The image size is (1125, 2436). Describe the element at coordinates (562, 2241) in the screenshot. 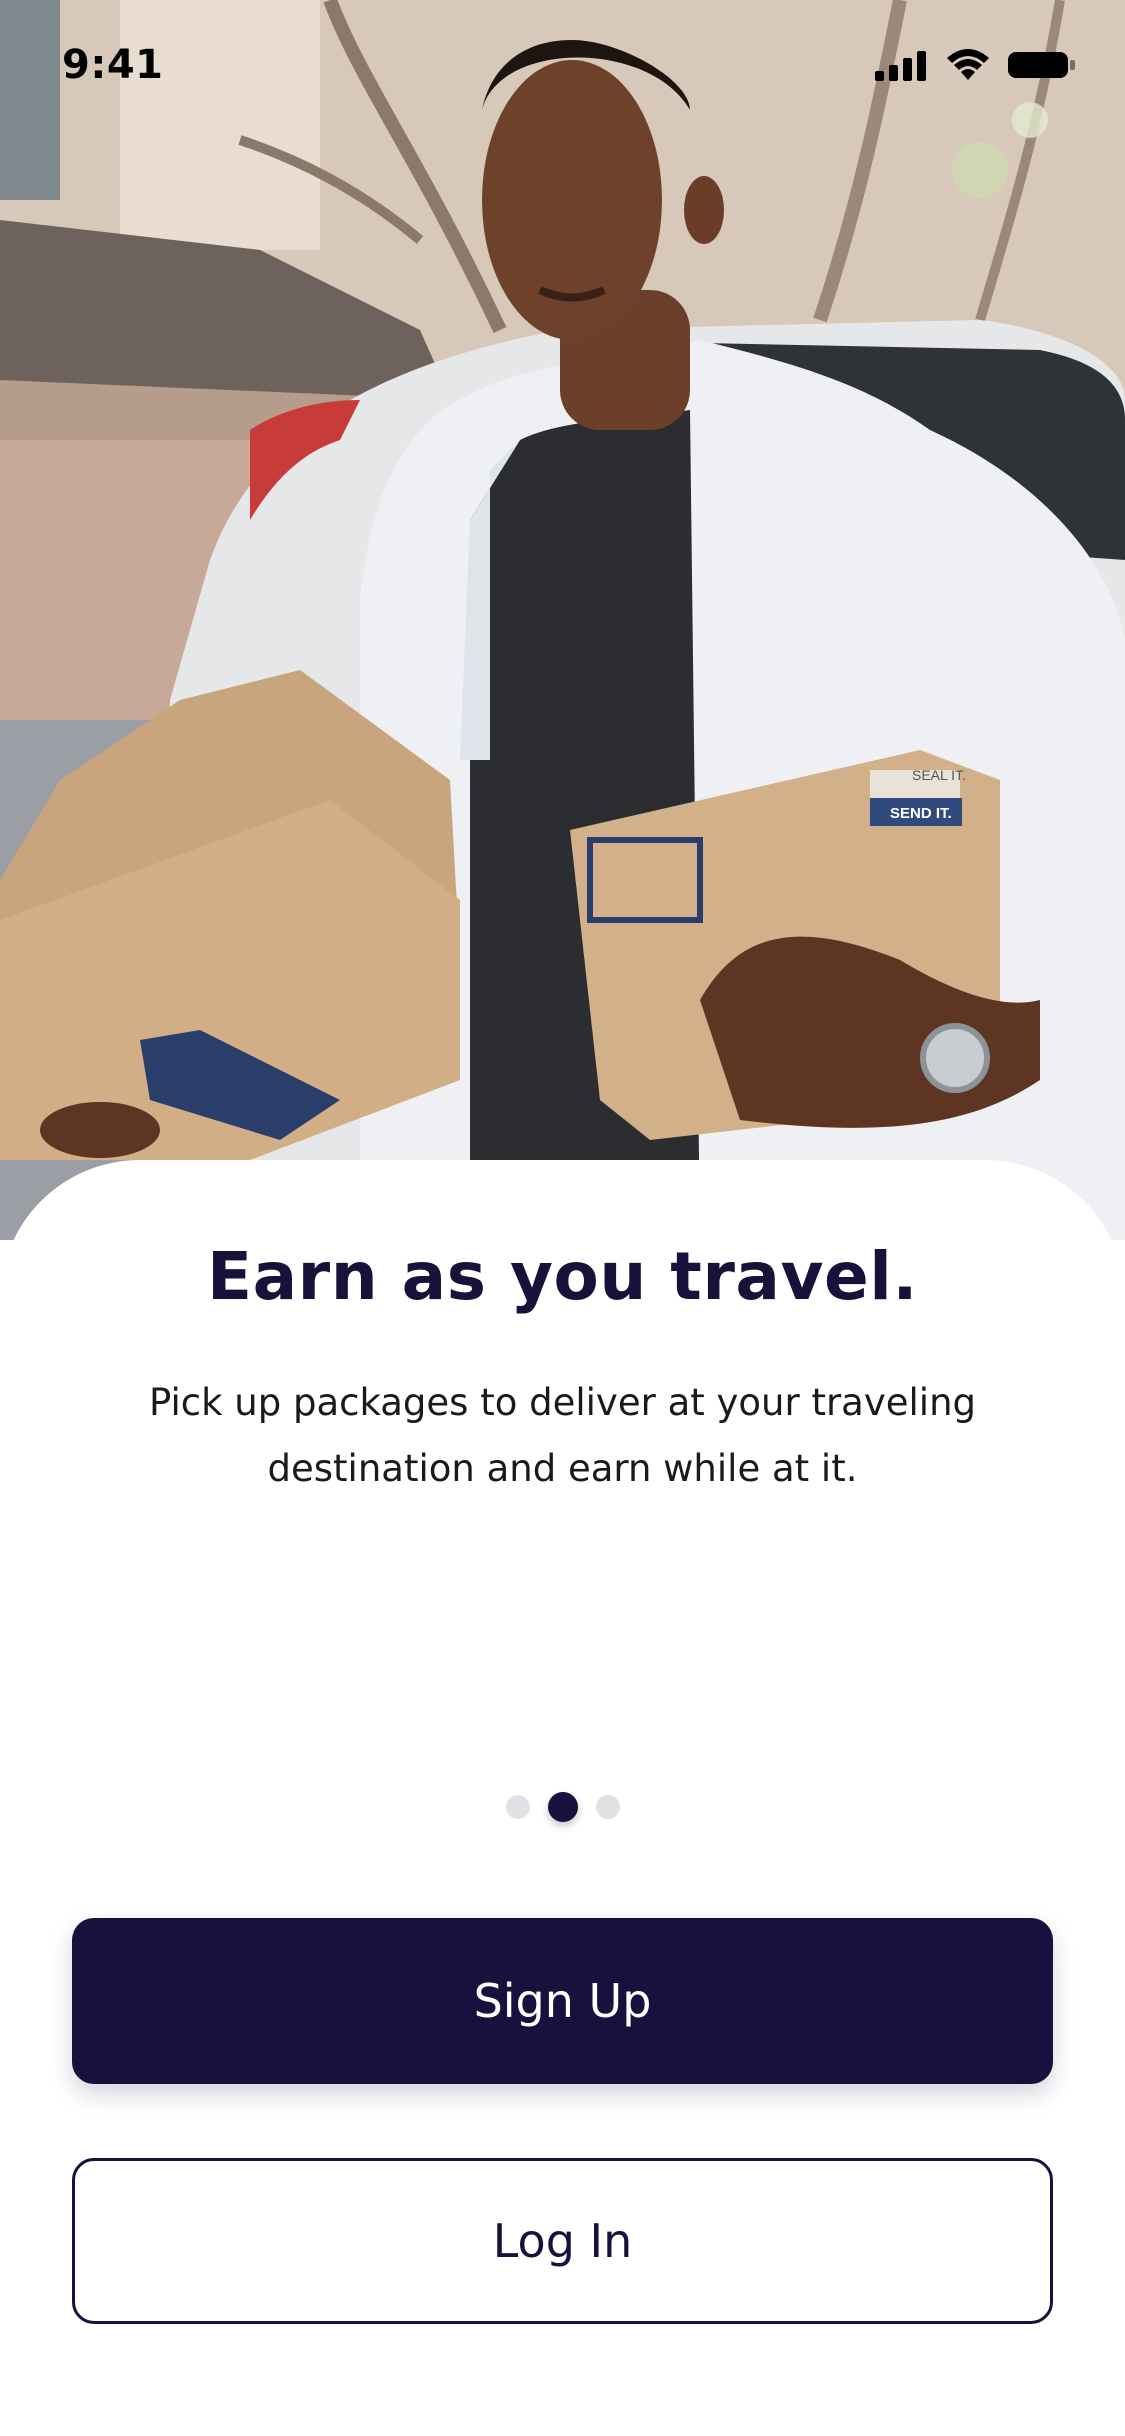

I see `log-in-button: Log In` at that location.